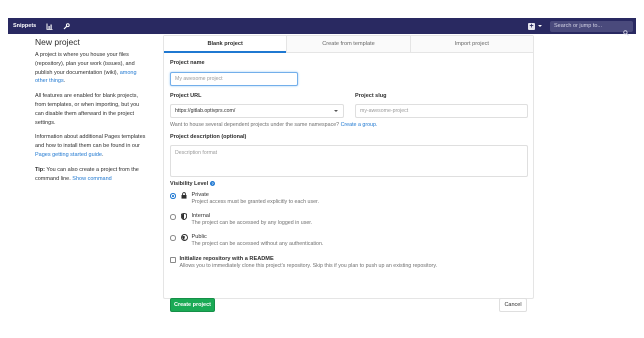 This screenshot has width=644, height=338. Describe the element at coordinates (234, 79) in the screenshot. I see `project-name-input` at that location.